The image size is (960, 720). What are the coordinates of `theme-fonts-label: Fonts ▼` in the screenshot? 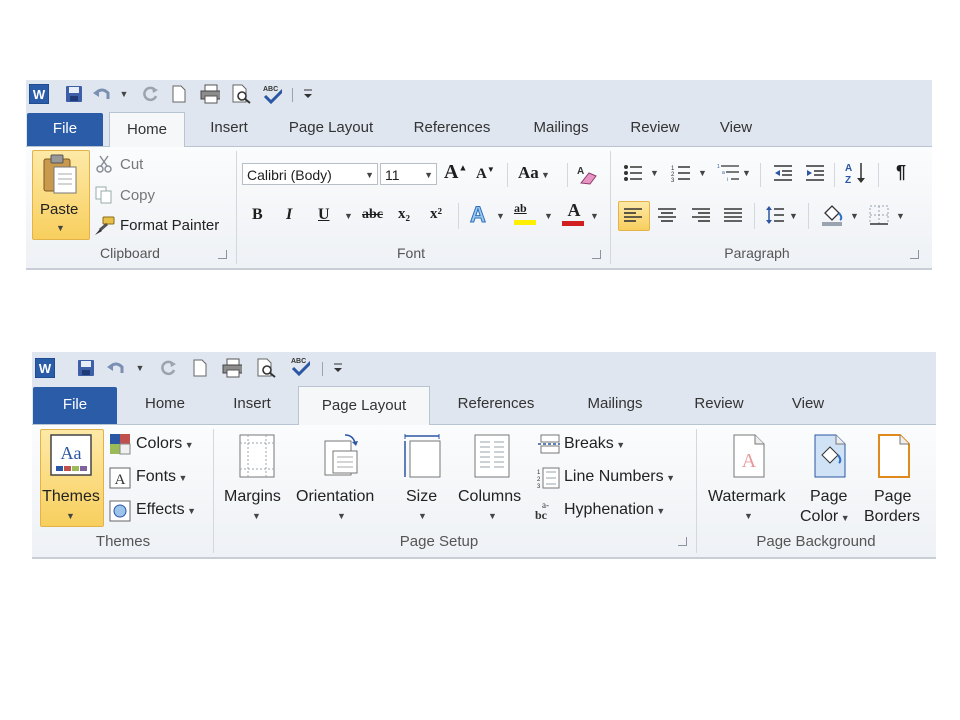 It's located at (161, 477).